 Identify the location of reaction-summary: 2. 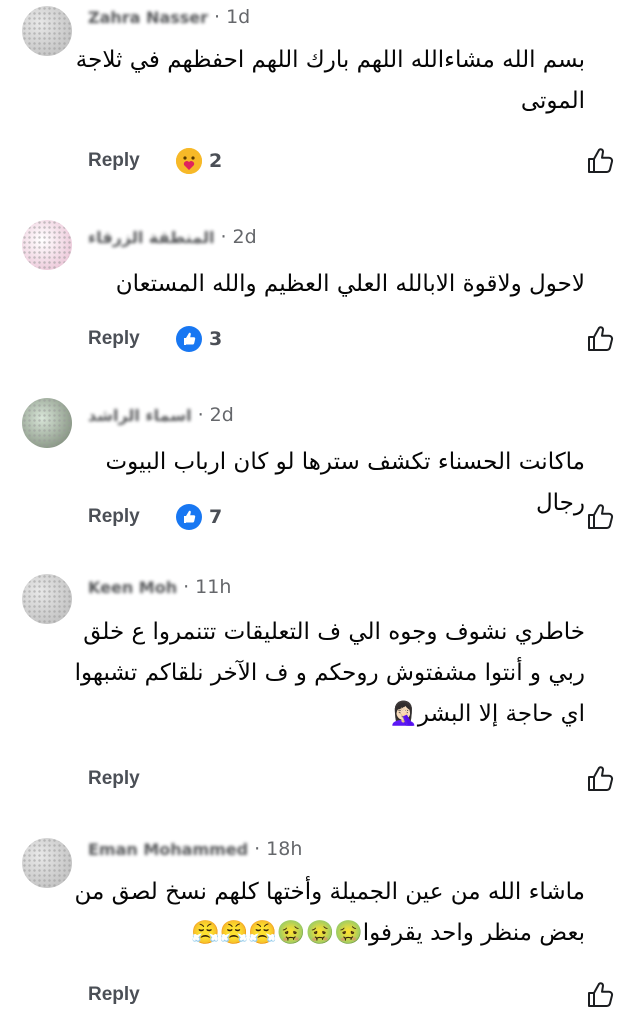
(199, 161).